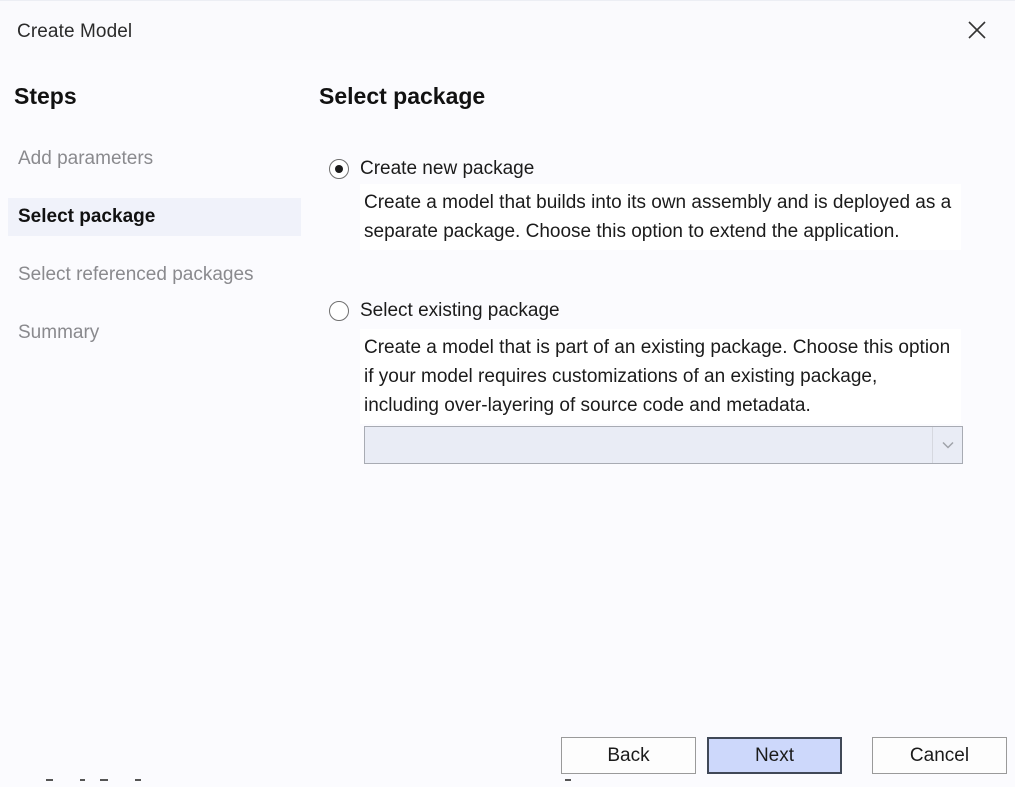 This screenshot has width=1015, height=787. I want to click on step-summary: Summary, so click(154, 333).